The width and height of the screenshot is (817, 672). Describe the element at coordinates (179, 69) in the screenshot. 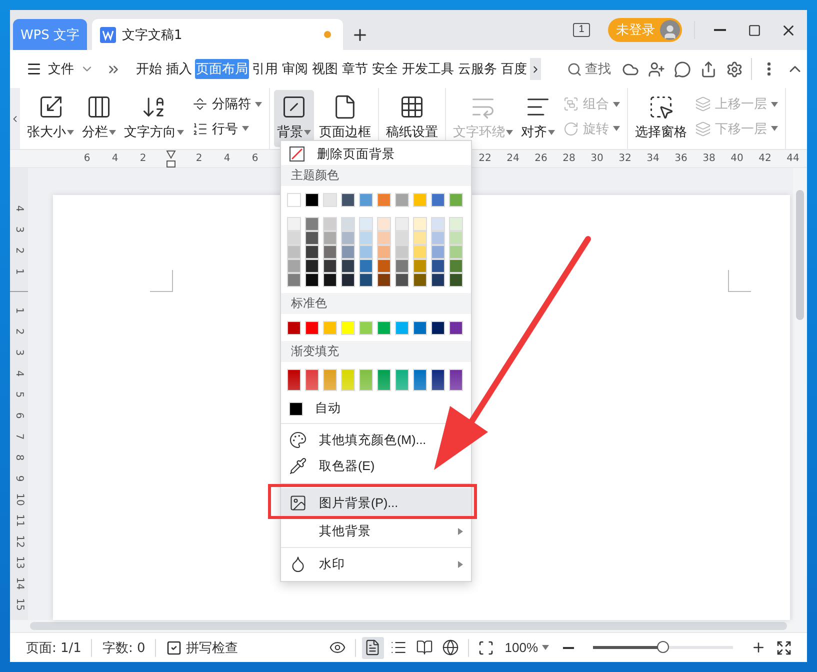

I see `ribbon-tab: 插入` at that location.